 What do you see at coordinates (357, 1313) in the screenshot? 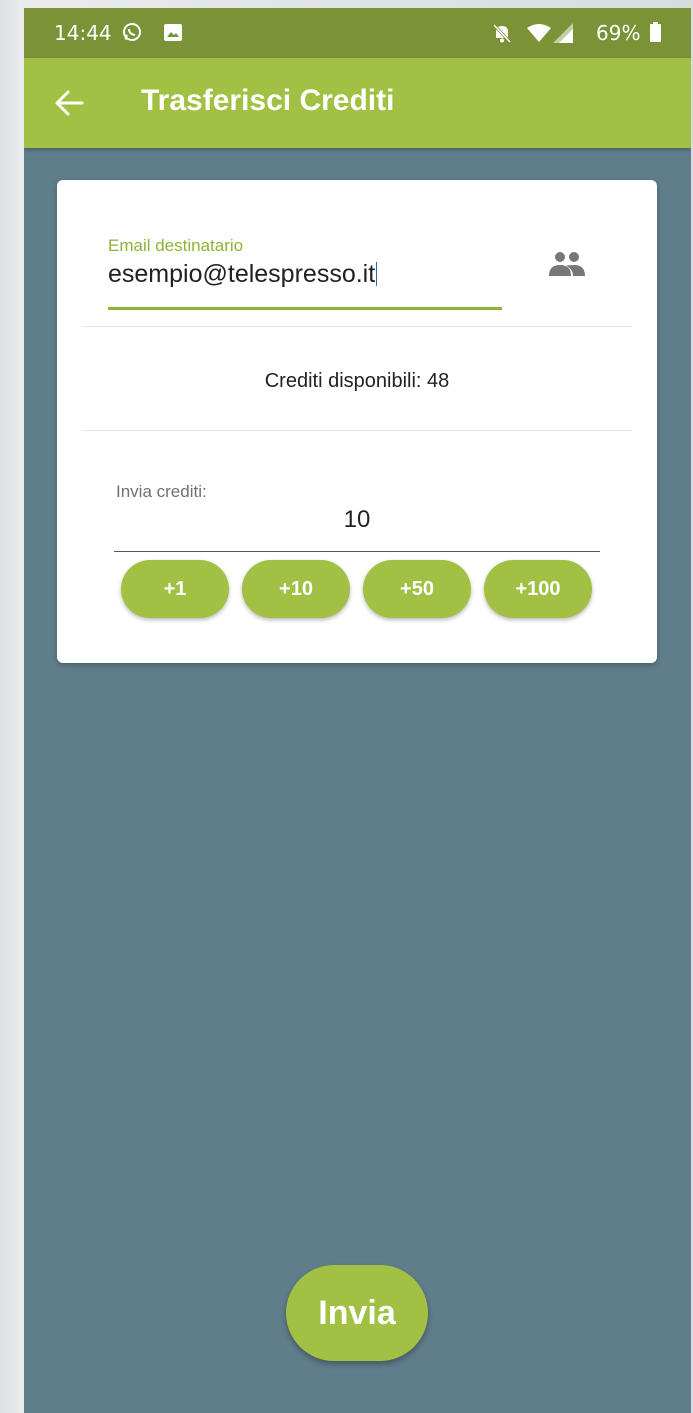
I see `send-button: Invia` at bounding box center [357, 1313].